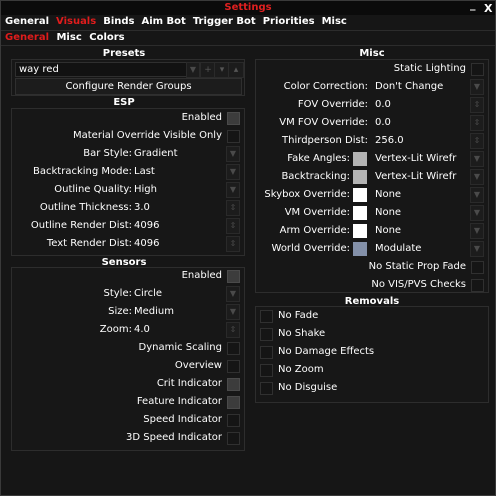  I want to click on tab-general: General, so click(27, 21).